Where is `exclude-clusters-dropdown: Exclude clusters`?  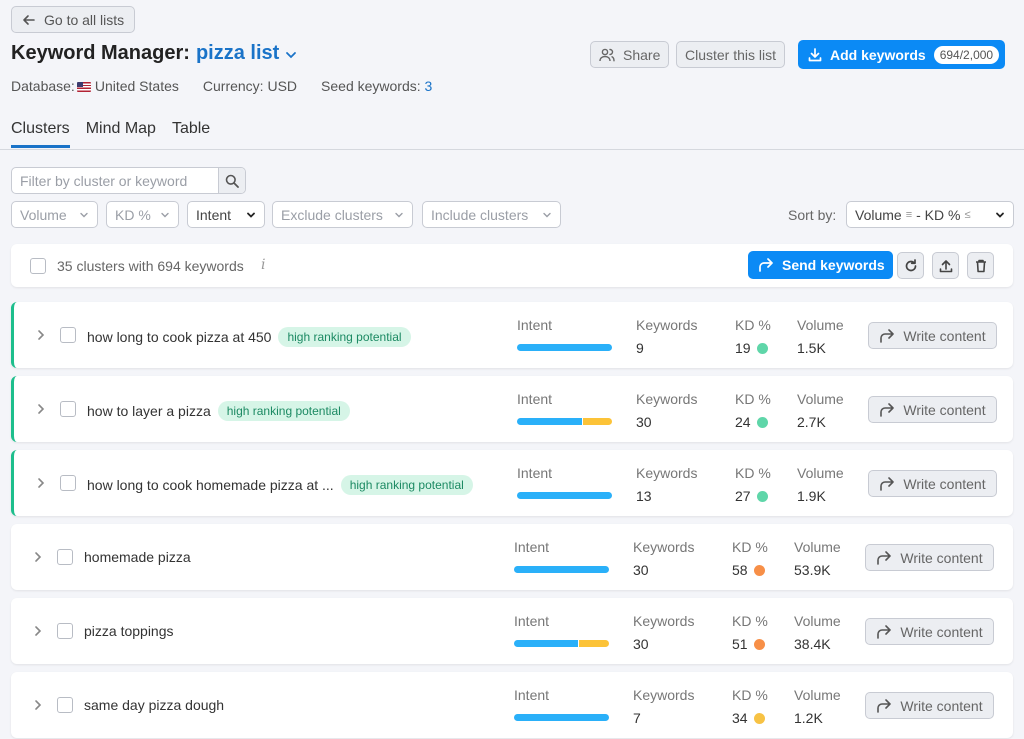
exclude-clusters-dropdown: Exclude clusters is located at coordinates (342, 214).